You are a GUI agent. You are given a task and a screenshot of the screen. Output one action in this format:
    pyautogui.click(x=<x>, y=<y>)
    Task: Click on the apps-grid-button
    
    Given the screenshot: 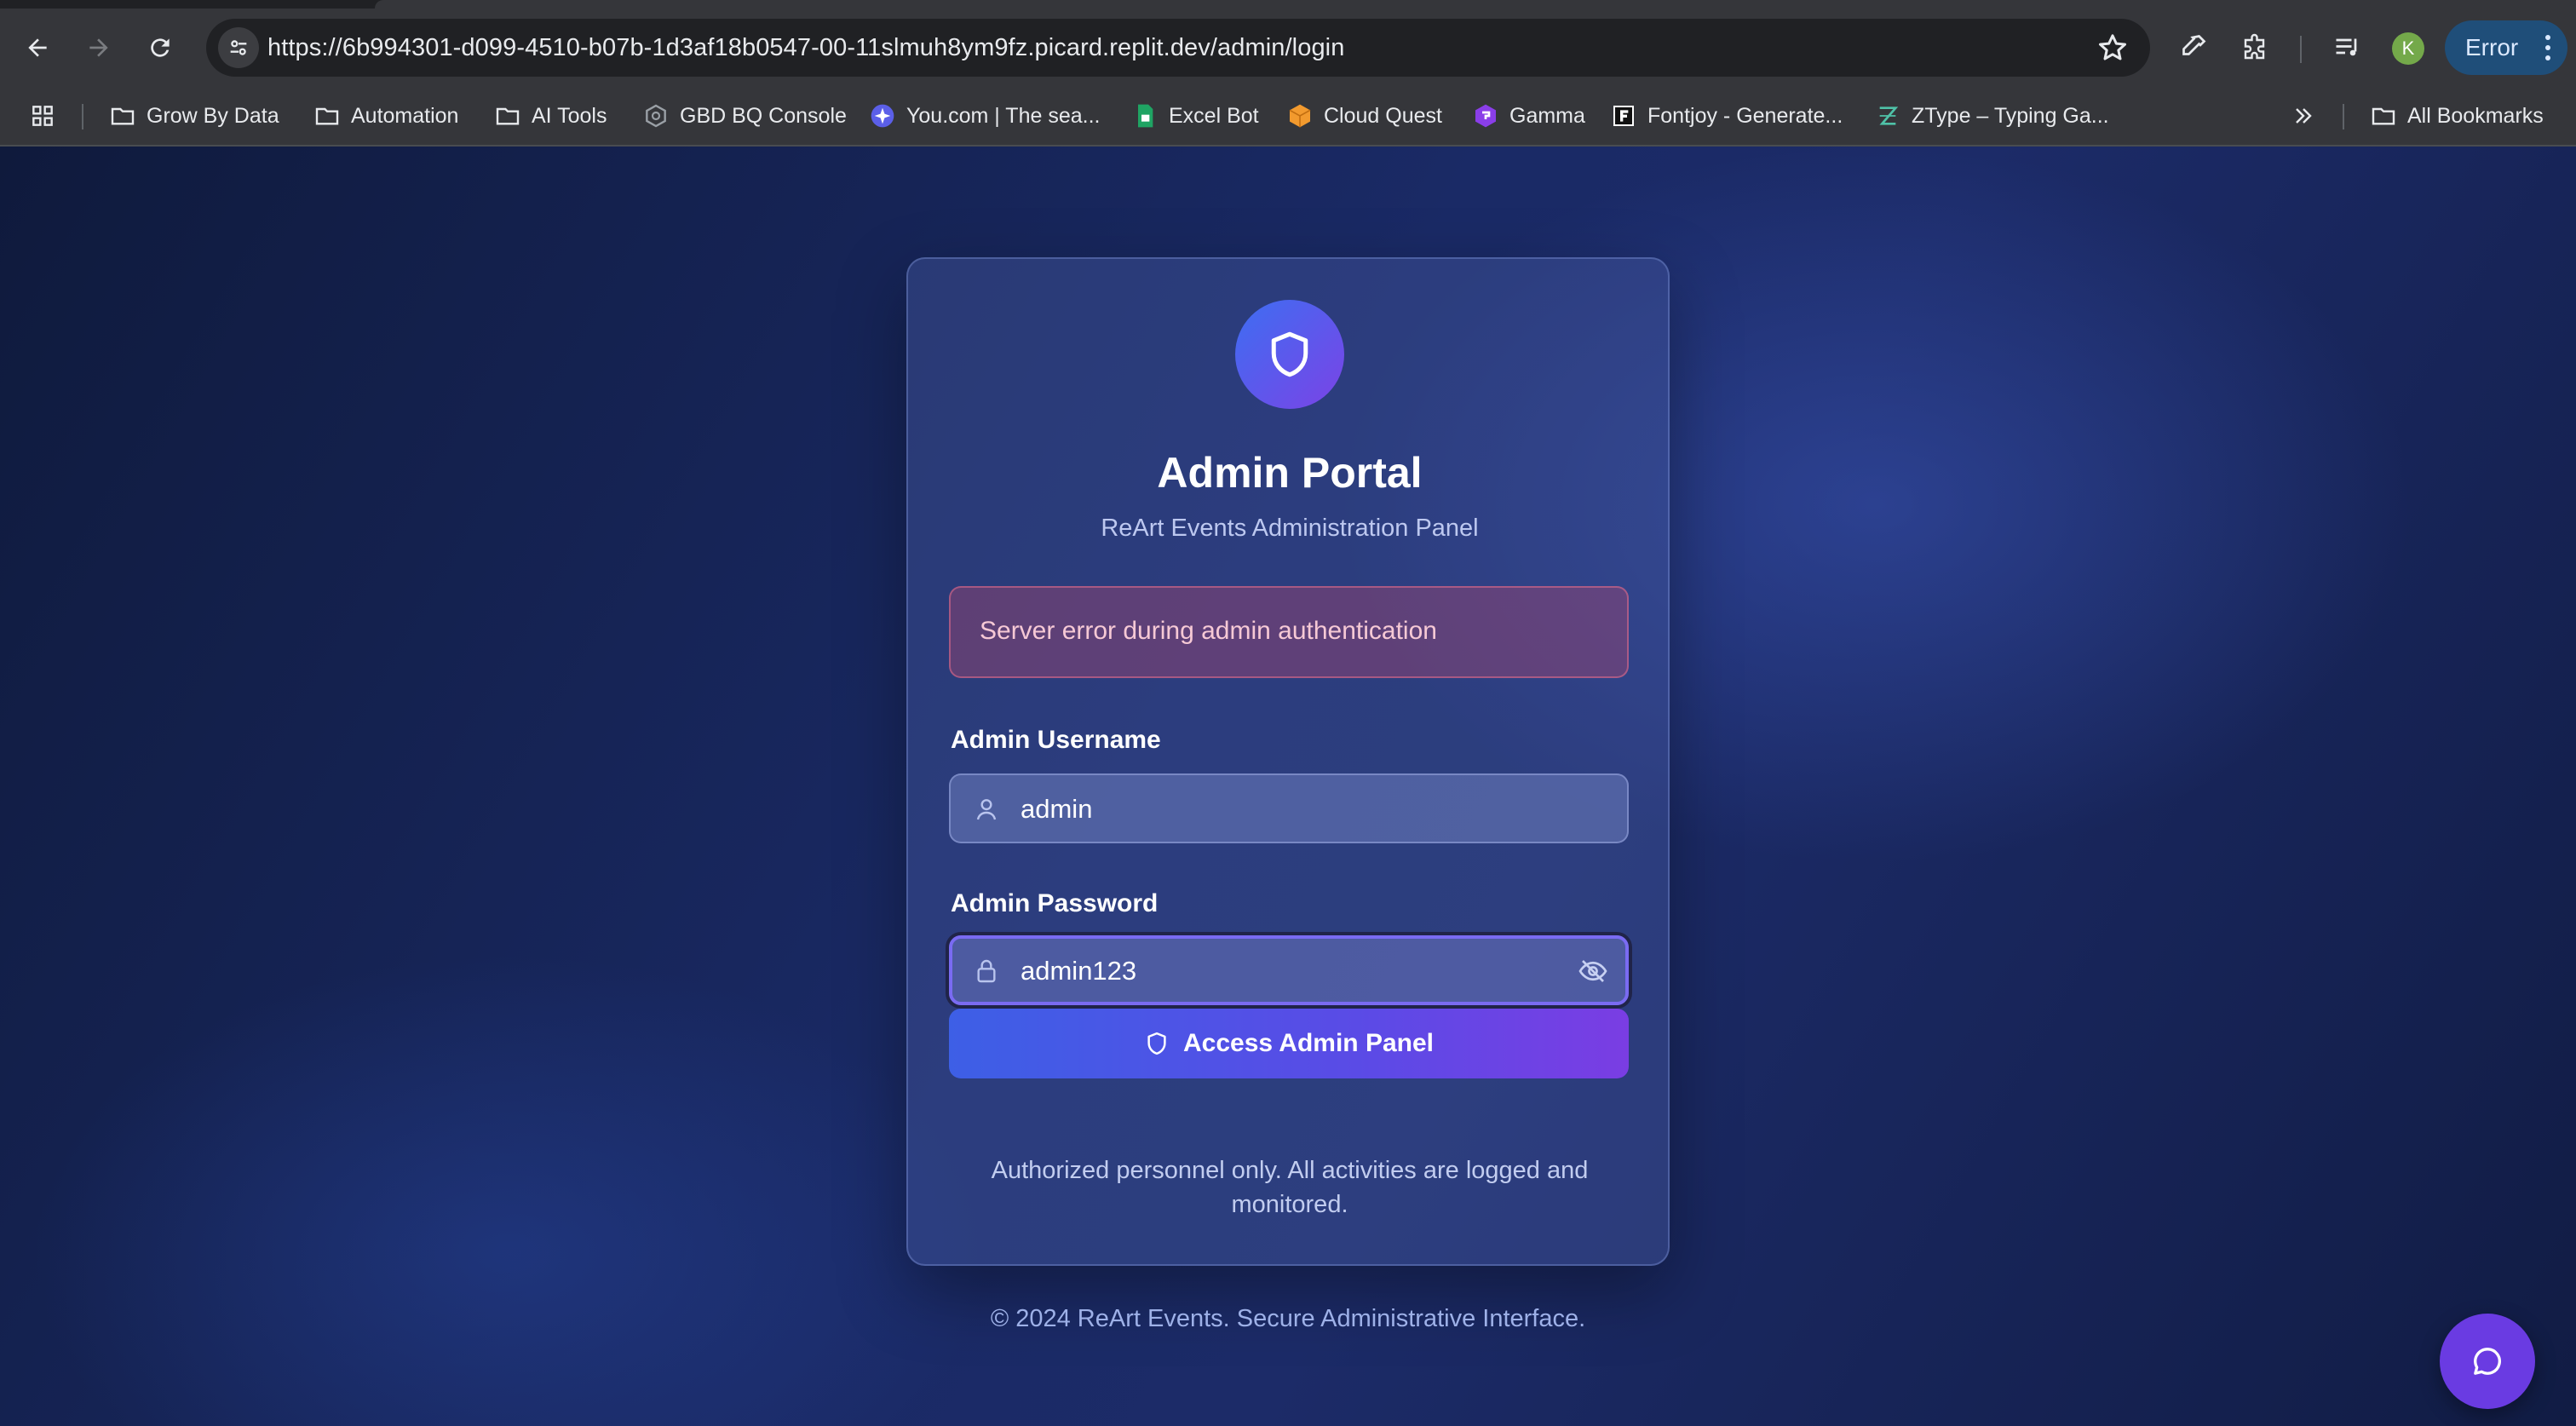 What is the action you would take?
    pyautogui.click(x=43, y=116)
    